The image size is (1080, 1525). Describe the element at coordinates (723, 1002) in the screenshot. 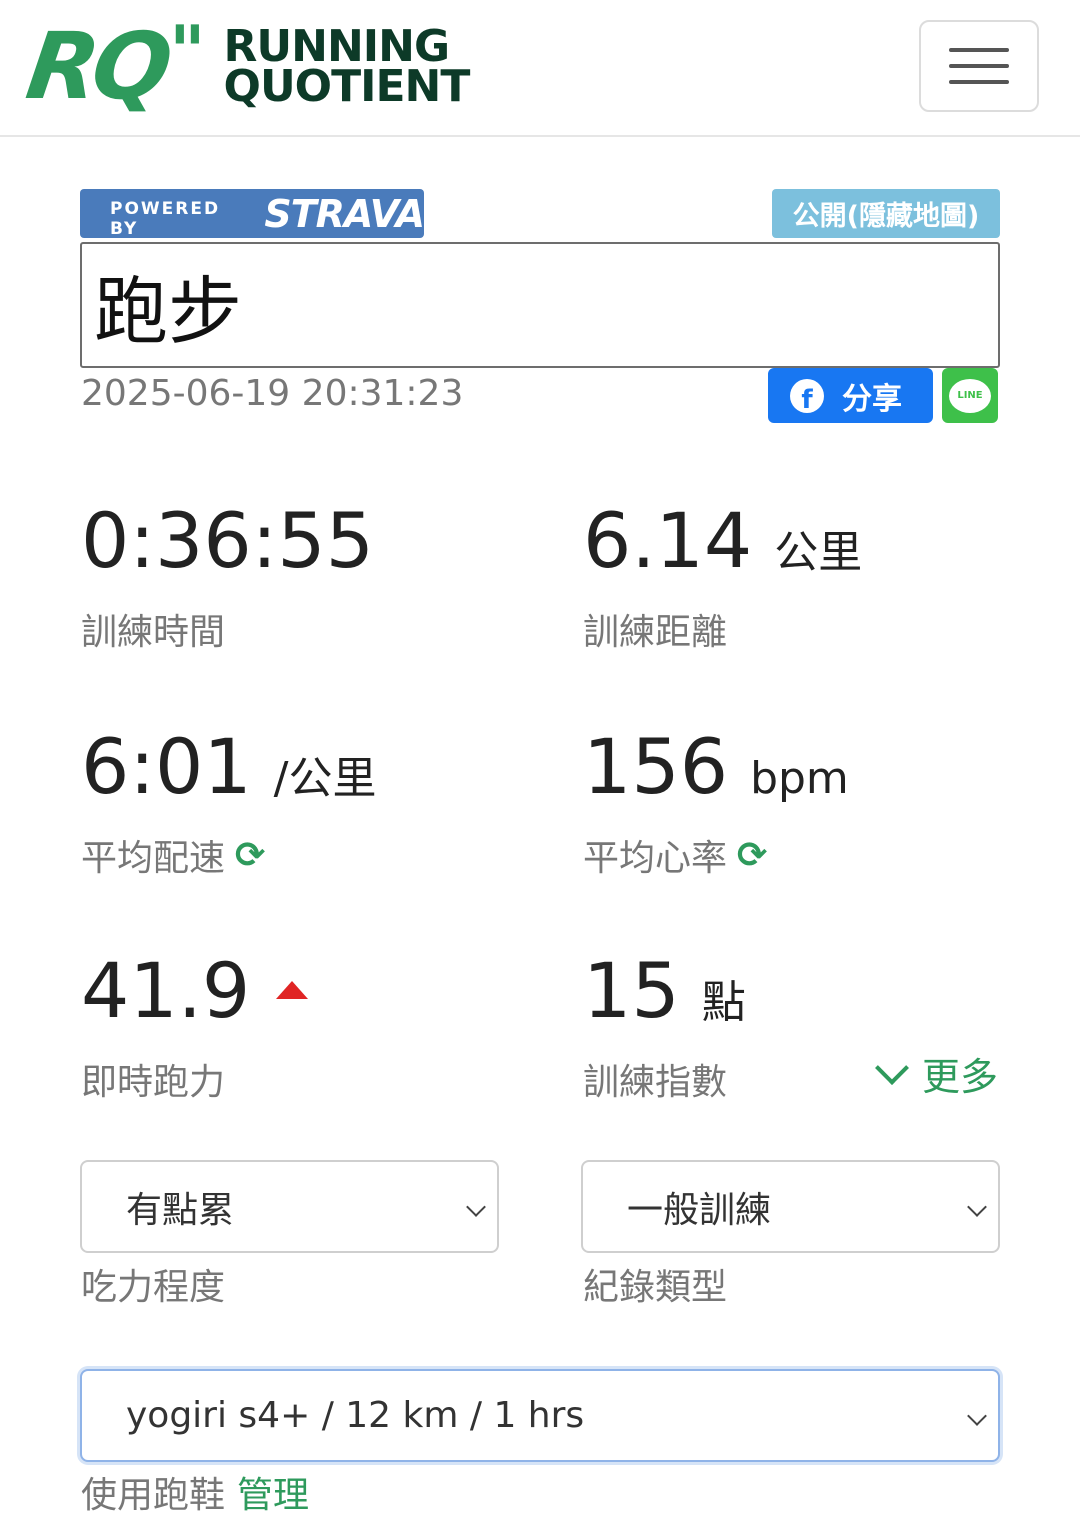

I see `training-index-unit: 點` at that location.